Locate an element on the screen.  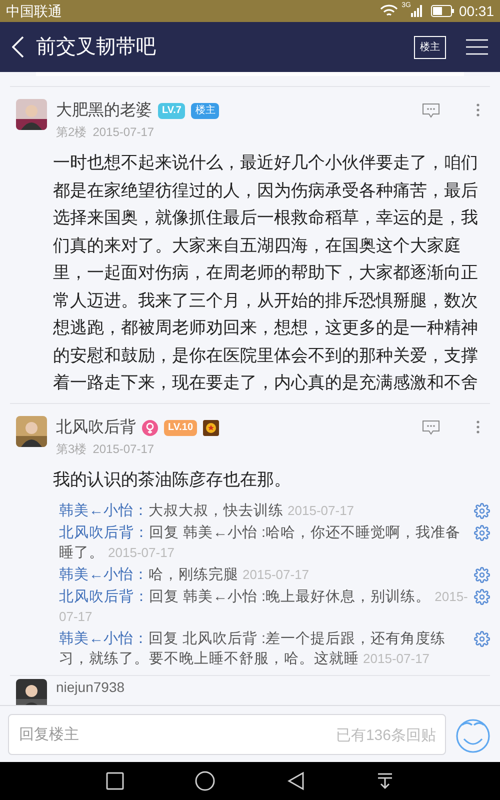
username: niejun7938 is located at coordinates (90, 687).